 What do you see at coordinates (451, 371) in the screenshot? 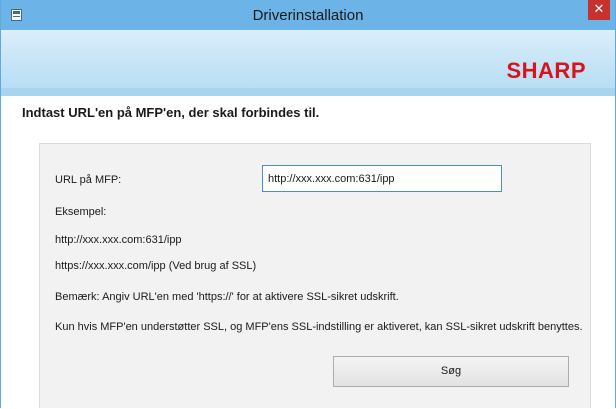
I see `search-button: Søg` at bounding box center [451, 371].